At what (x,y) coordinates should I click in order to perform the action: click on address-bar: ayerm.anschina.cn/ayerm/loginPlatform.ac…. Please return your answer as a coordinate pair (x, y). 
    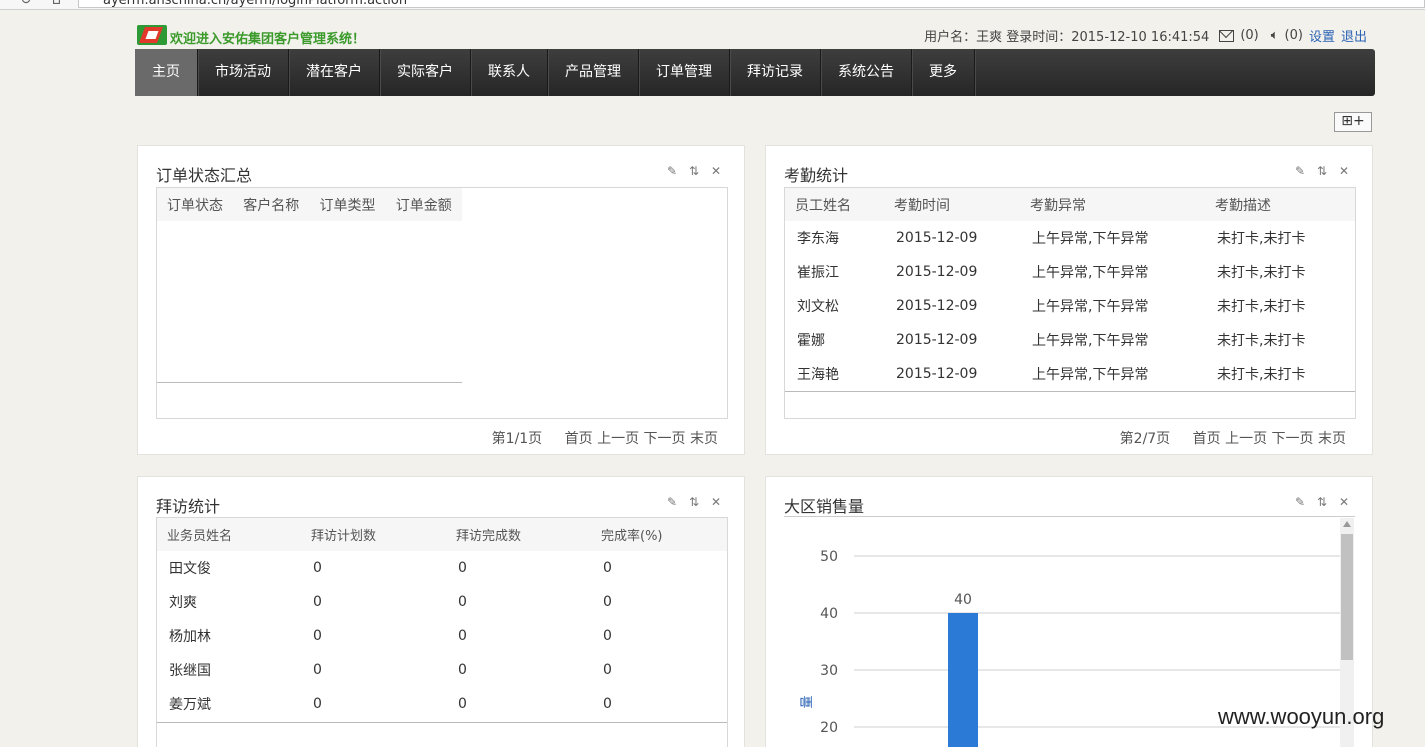
    Looking at the image, I should click on (751, 4).